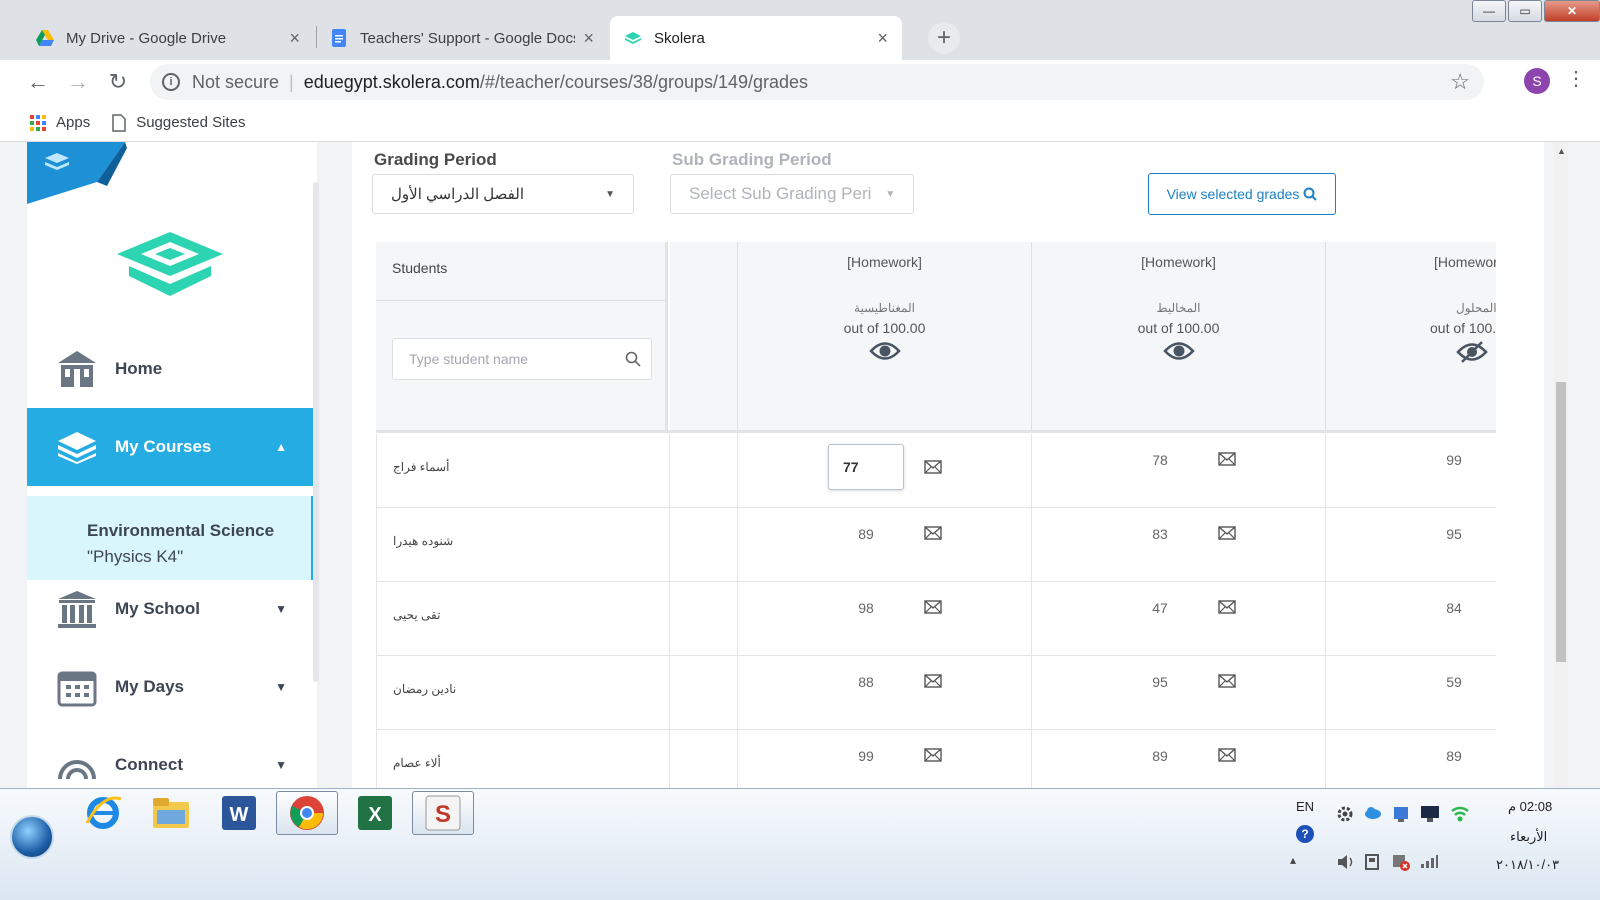 The height and width of the screenshot is (900, 1600). I want to click on student-name: شنوده هيدرا, so click(523, 545).